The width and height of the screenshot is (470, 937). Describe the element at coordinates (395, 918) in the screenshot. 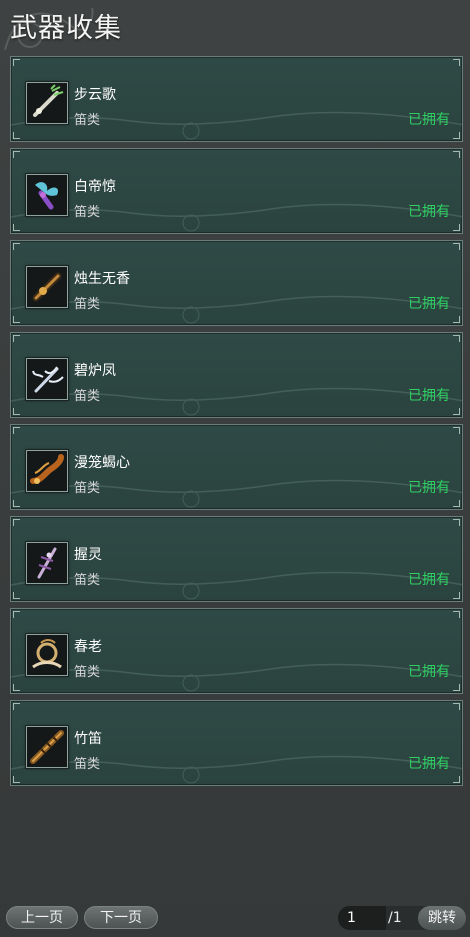

I see `page-total: /1` at that location.